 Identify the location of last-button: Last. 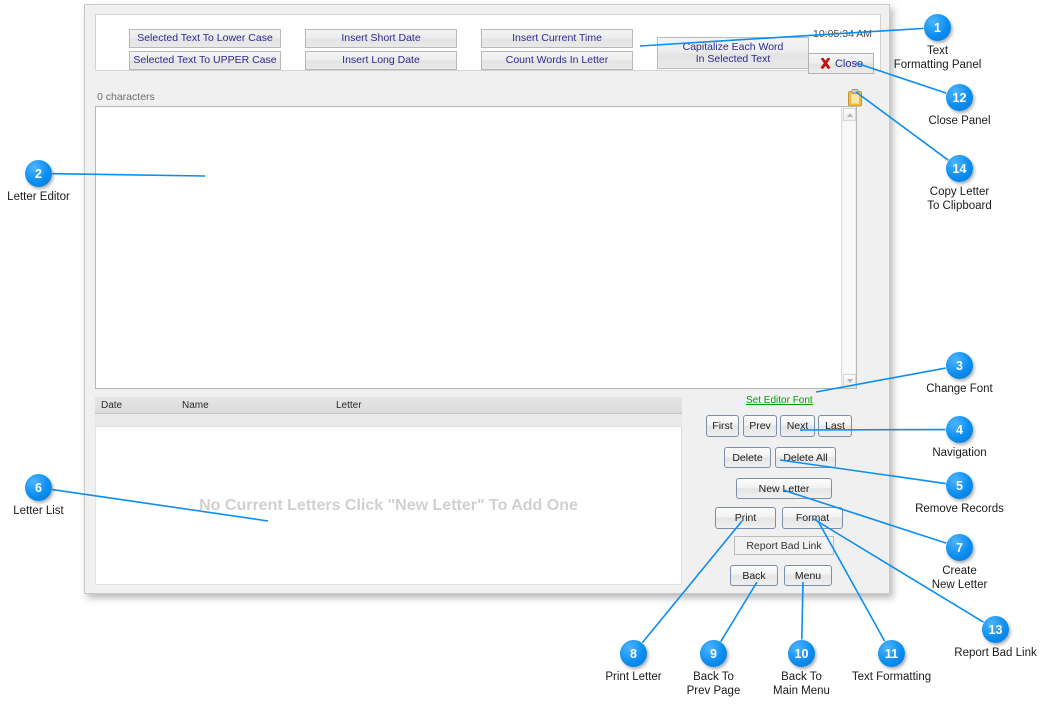
(835, 426).